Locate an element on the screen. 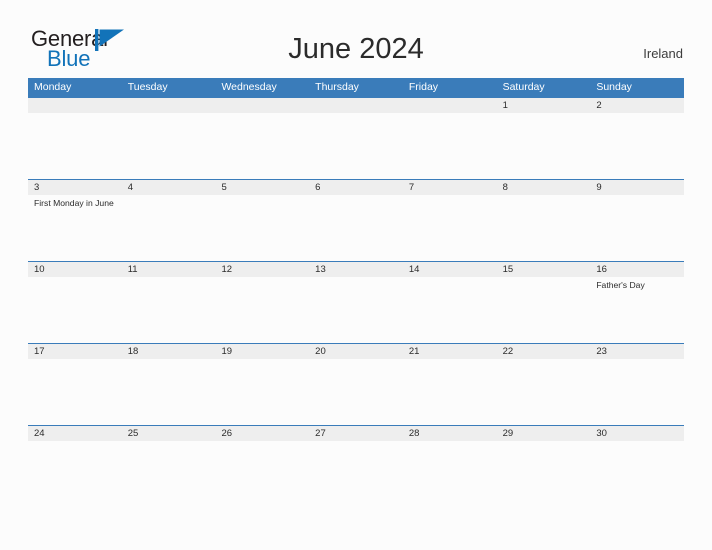 This screenshot has width=712, height=550. page-header: General Blue June 2024 Ireland is located at coordinates (356, 39).